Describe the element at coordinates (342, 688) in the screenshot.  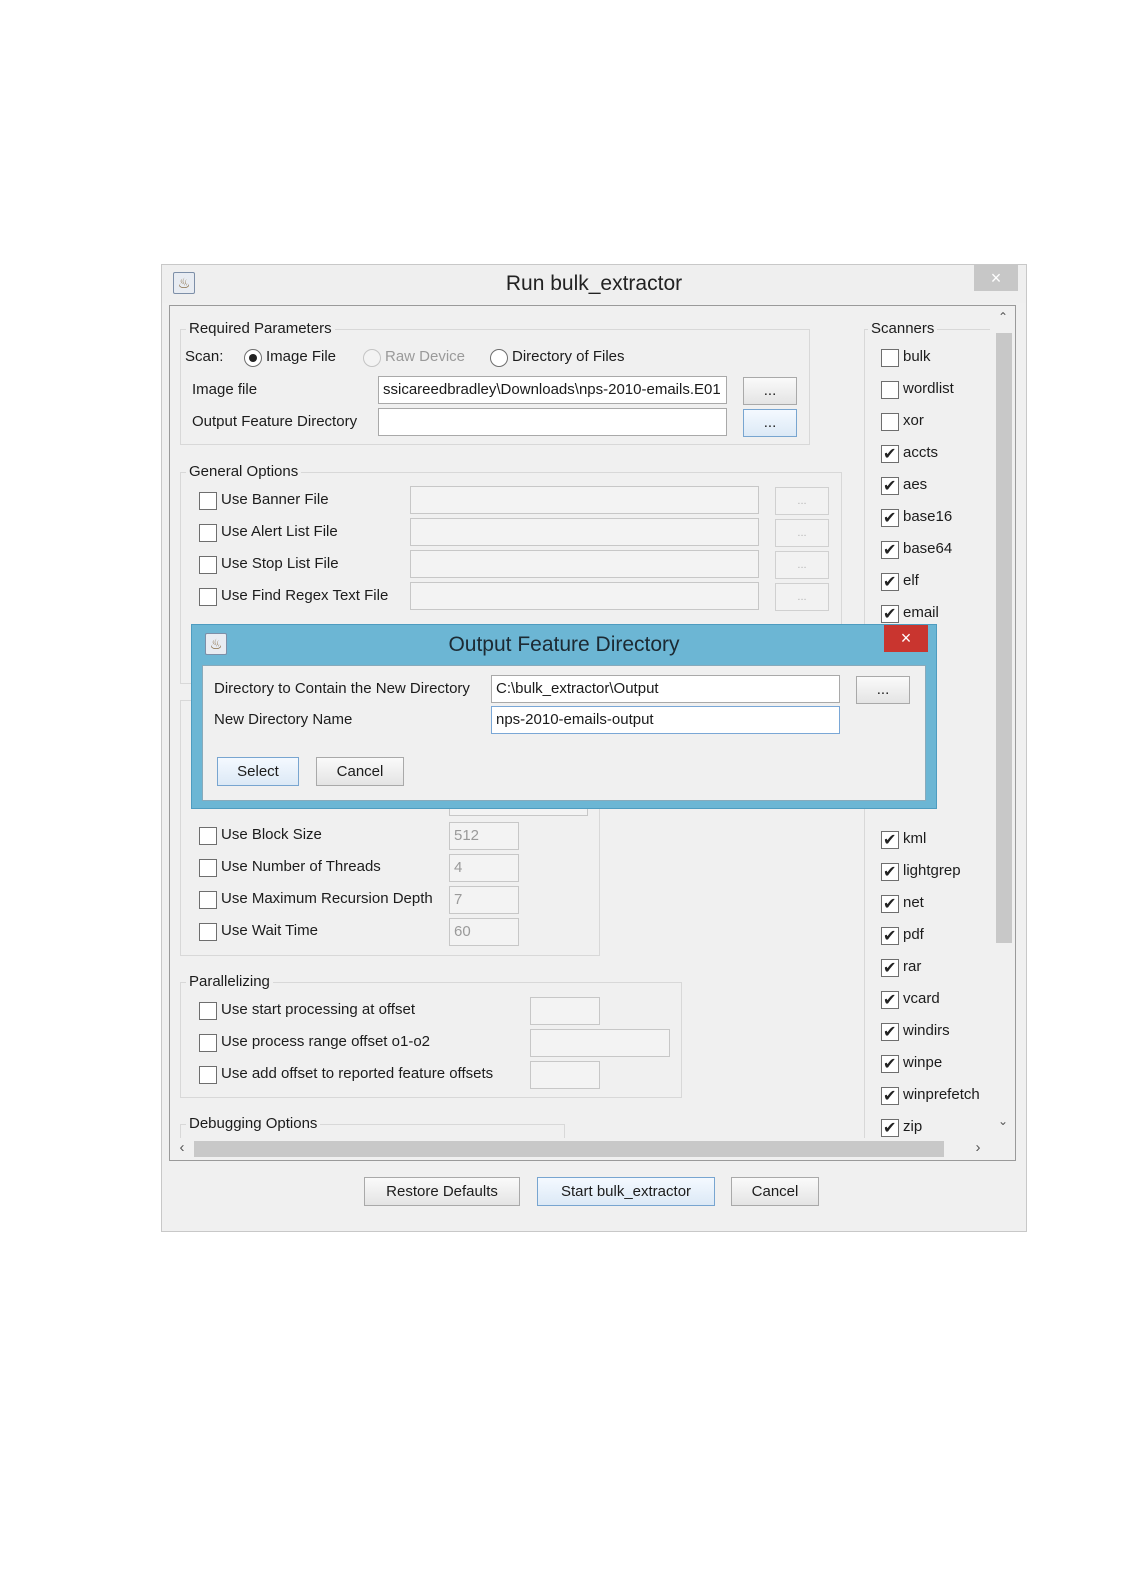
I see `parent-directory-label: Directory to Contain the New Directory` at that location.